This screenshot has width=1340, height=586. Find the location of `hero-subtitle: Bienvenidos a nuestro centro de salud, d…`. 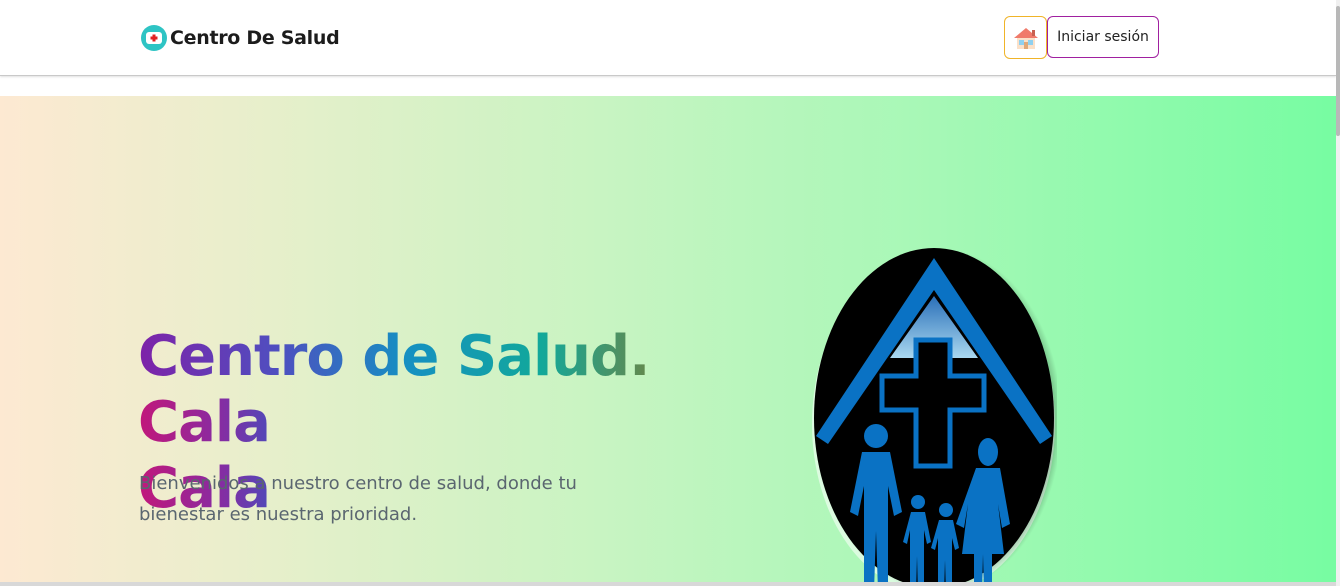

hero-subtitle: Bienvenidos a nuestro centro de salud, d… is located at coordinates (358, 499).